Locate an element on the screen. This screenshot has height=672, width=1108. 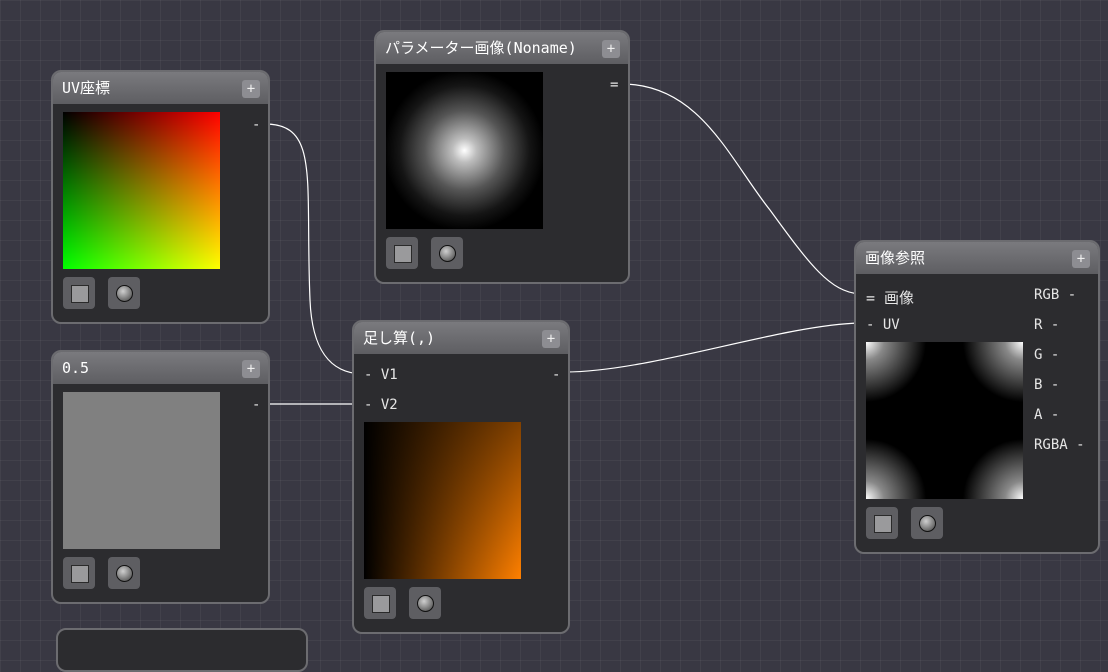
input-port-image: = 画像 is located at coordinates (890, 297).